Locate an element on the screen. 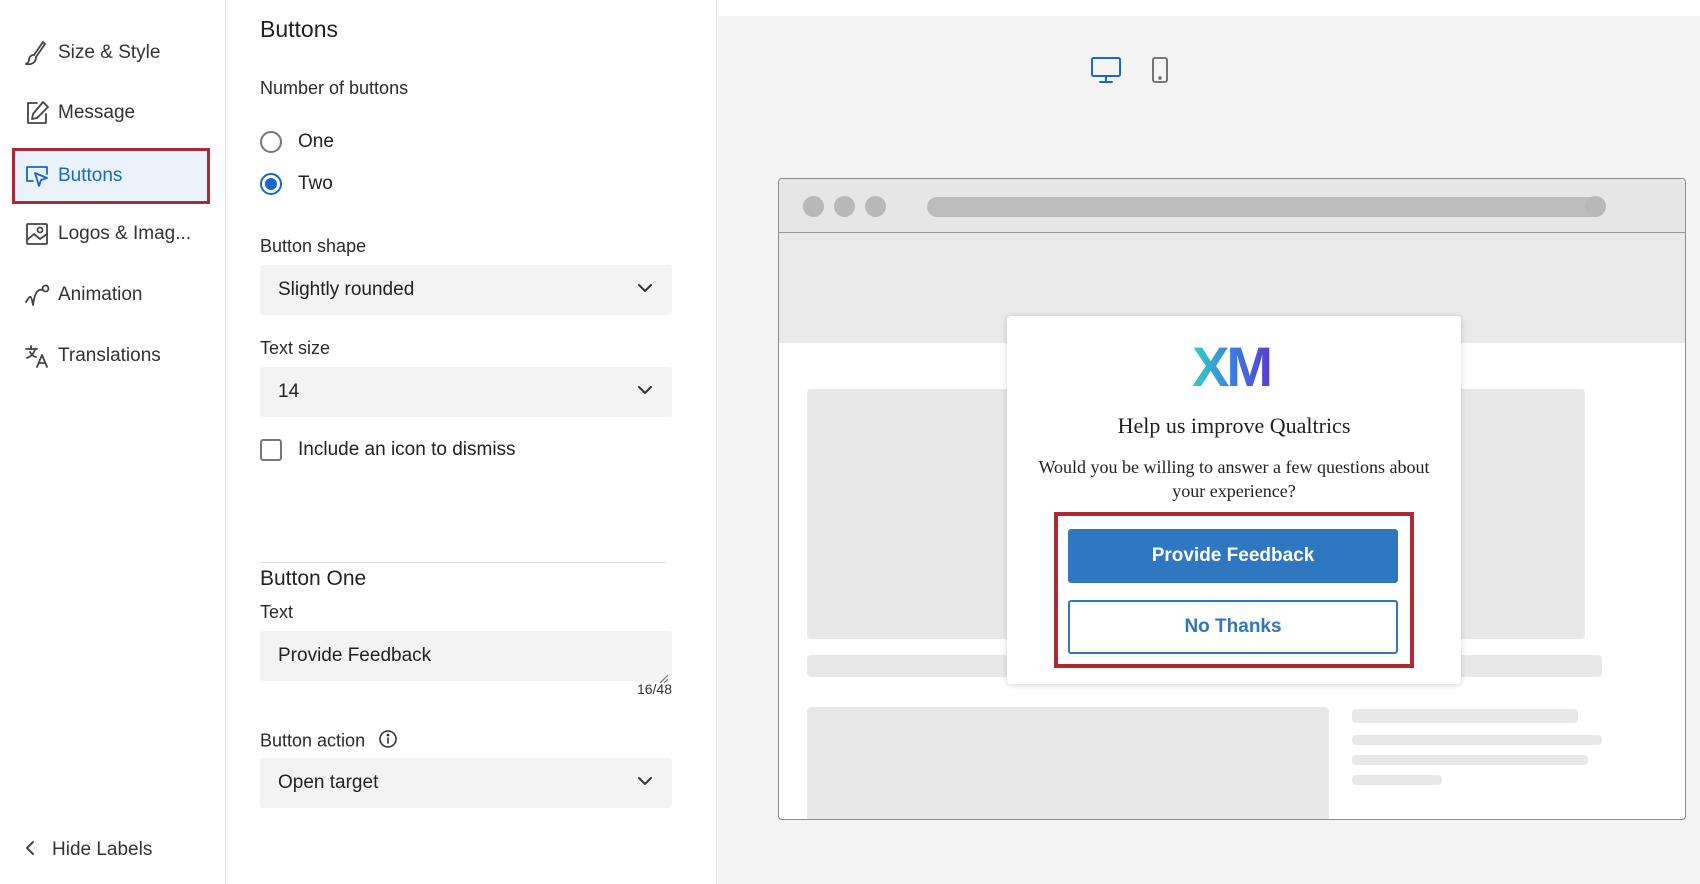  nav-item-label: Translations is located at coordinates (109, 355).